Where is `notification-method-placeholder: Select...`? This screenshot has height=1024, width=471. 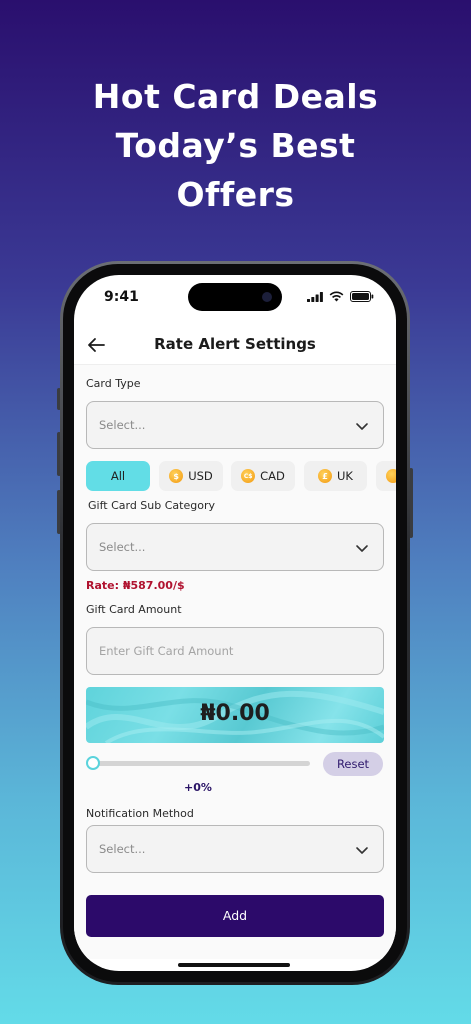
notification-method-placeholder: Select... is located at coordinates (122, 849).